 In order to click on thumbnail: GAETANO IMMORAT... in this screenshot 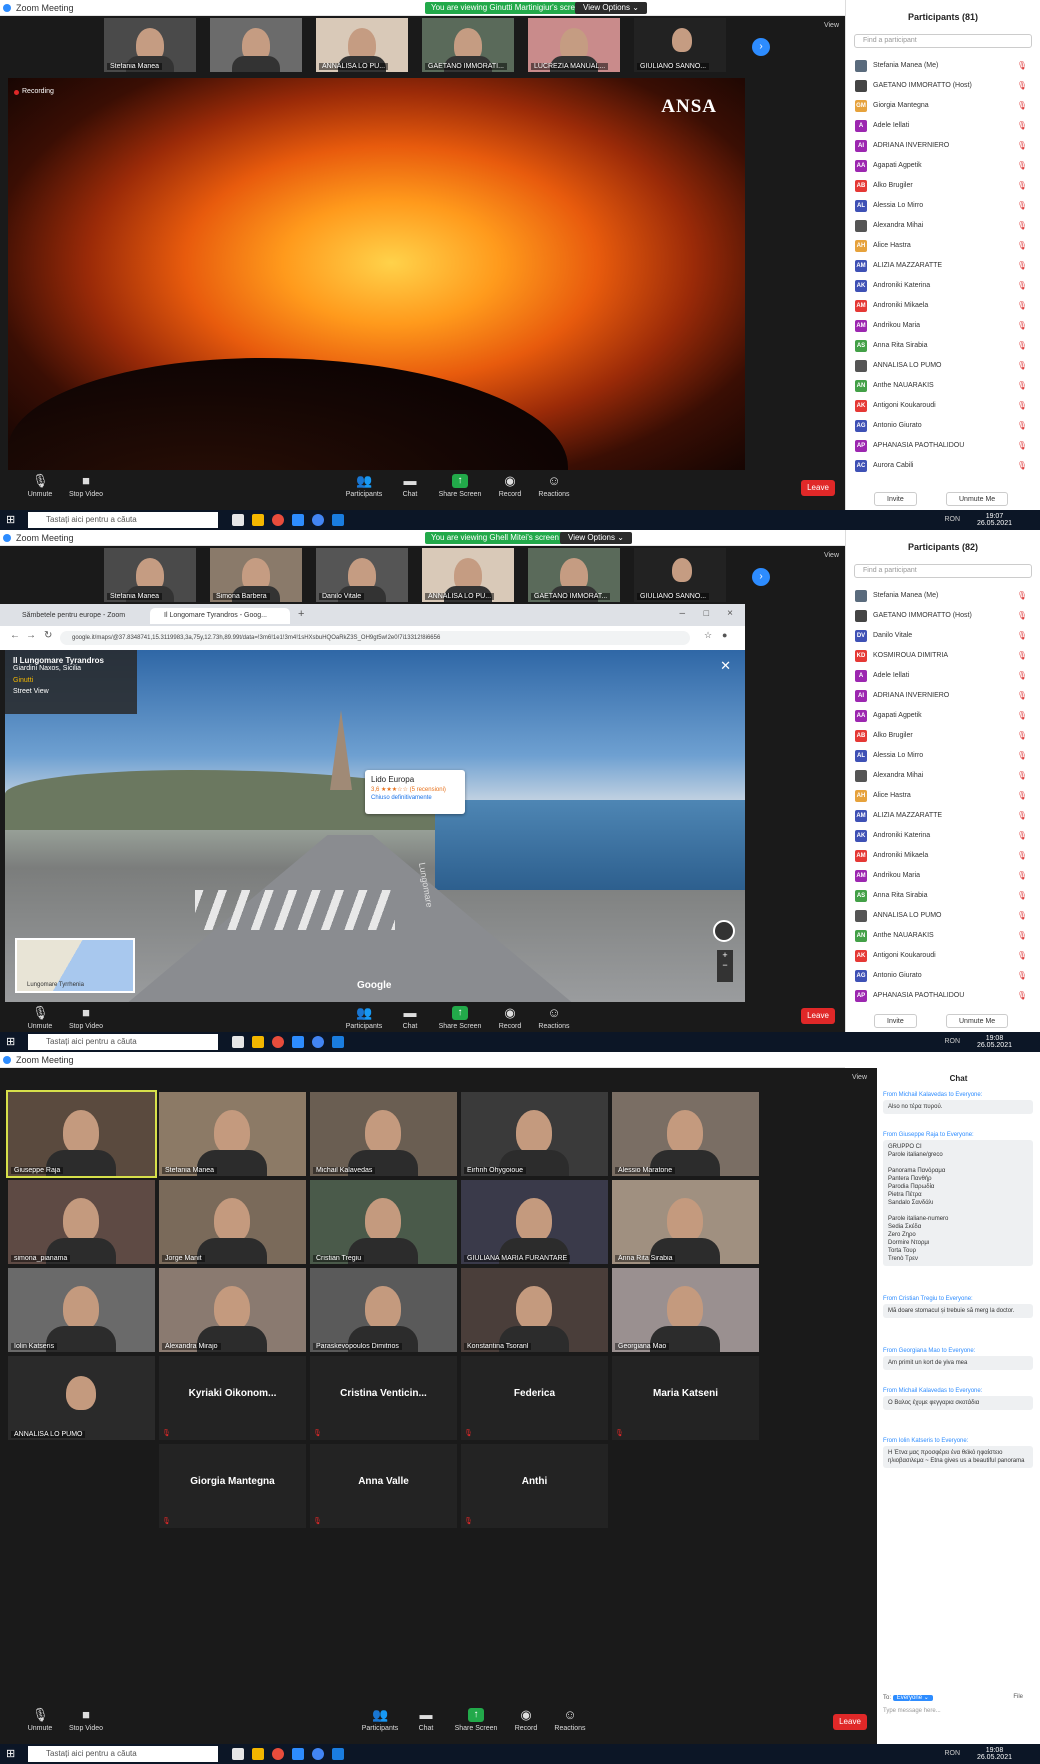, I will do `click(574, 575)`.